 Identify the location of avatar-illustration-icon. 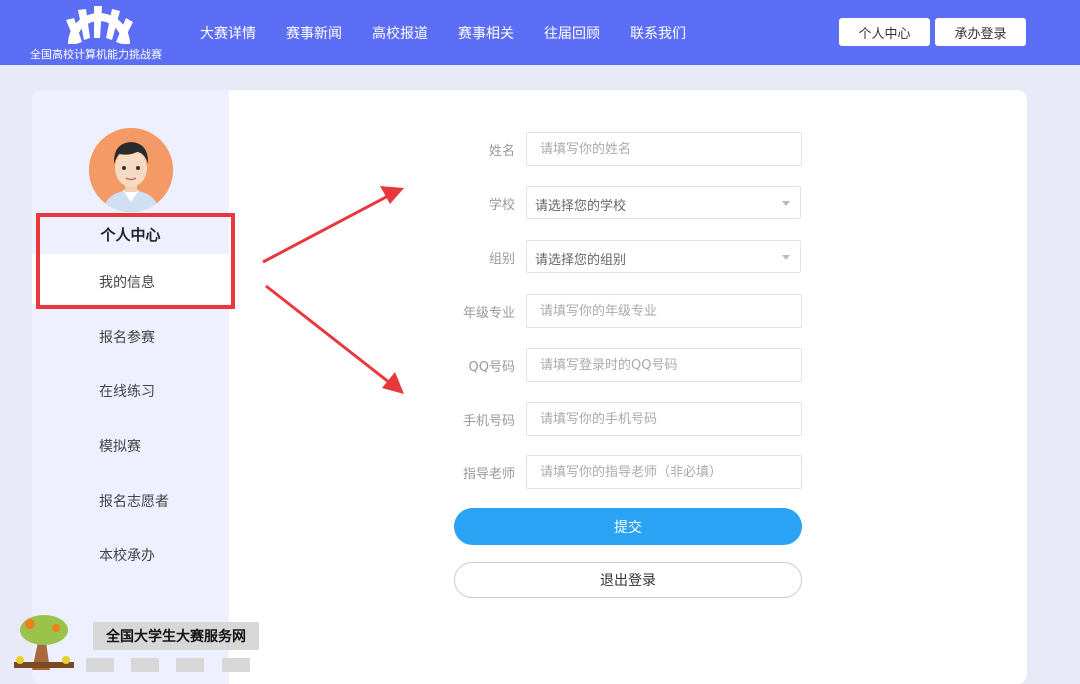
(131, 170).